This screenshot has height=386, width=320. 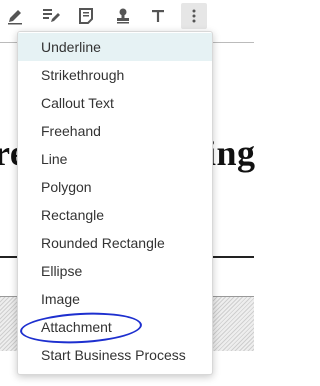 I want to click on ink-annotation-icon, so click(x=51, y=16).